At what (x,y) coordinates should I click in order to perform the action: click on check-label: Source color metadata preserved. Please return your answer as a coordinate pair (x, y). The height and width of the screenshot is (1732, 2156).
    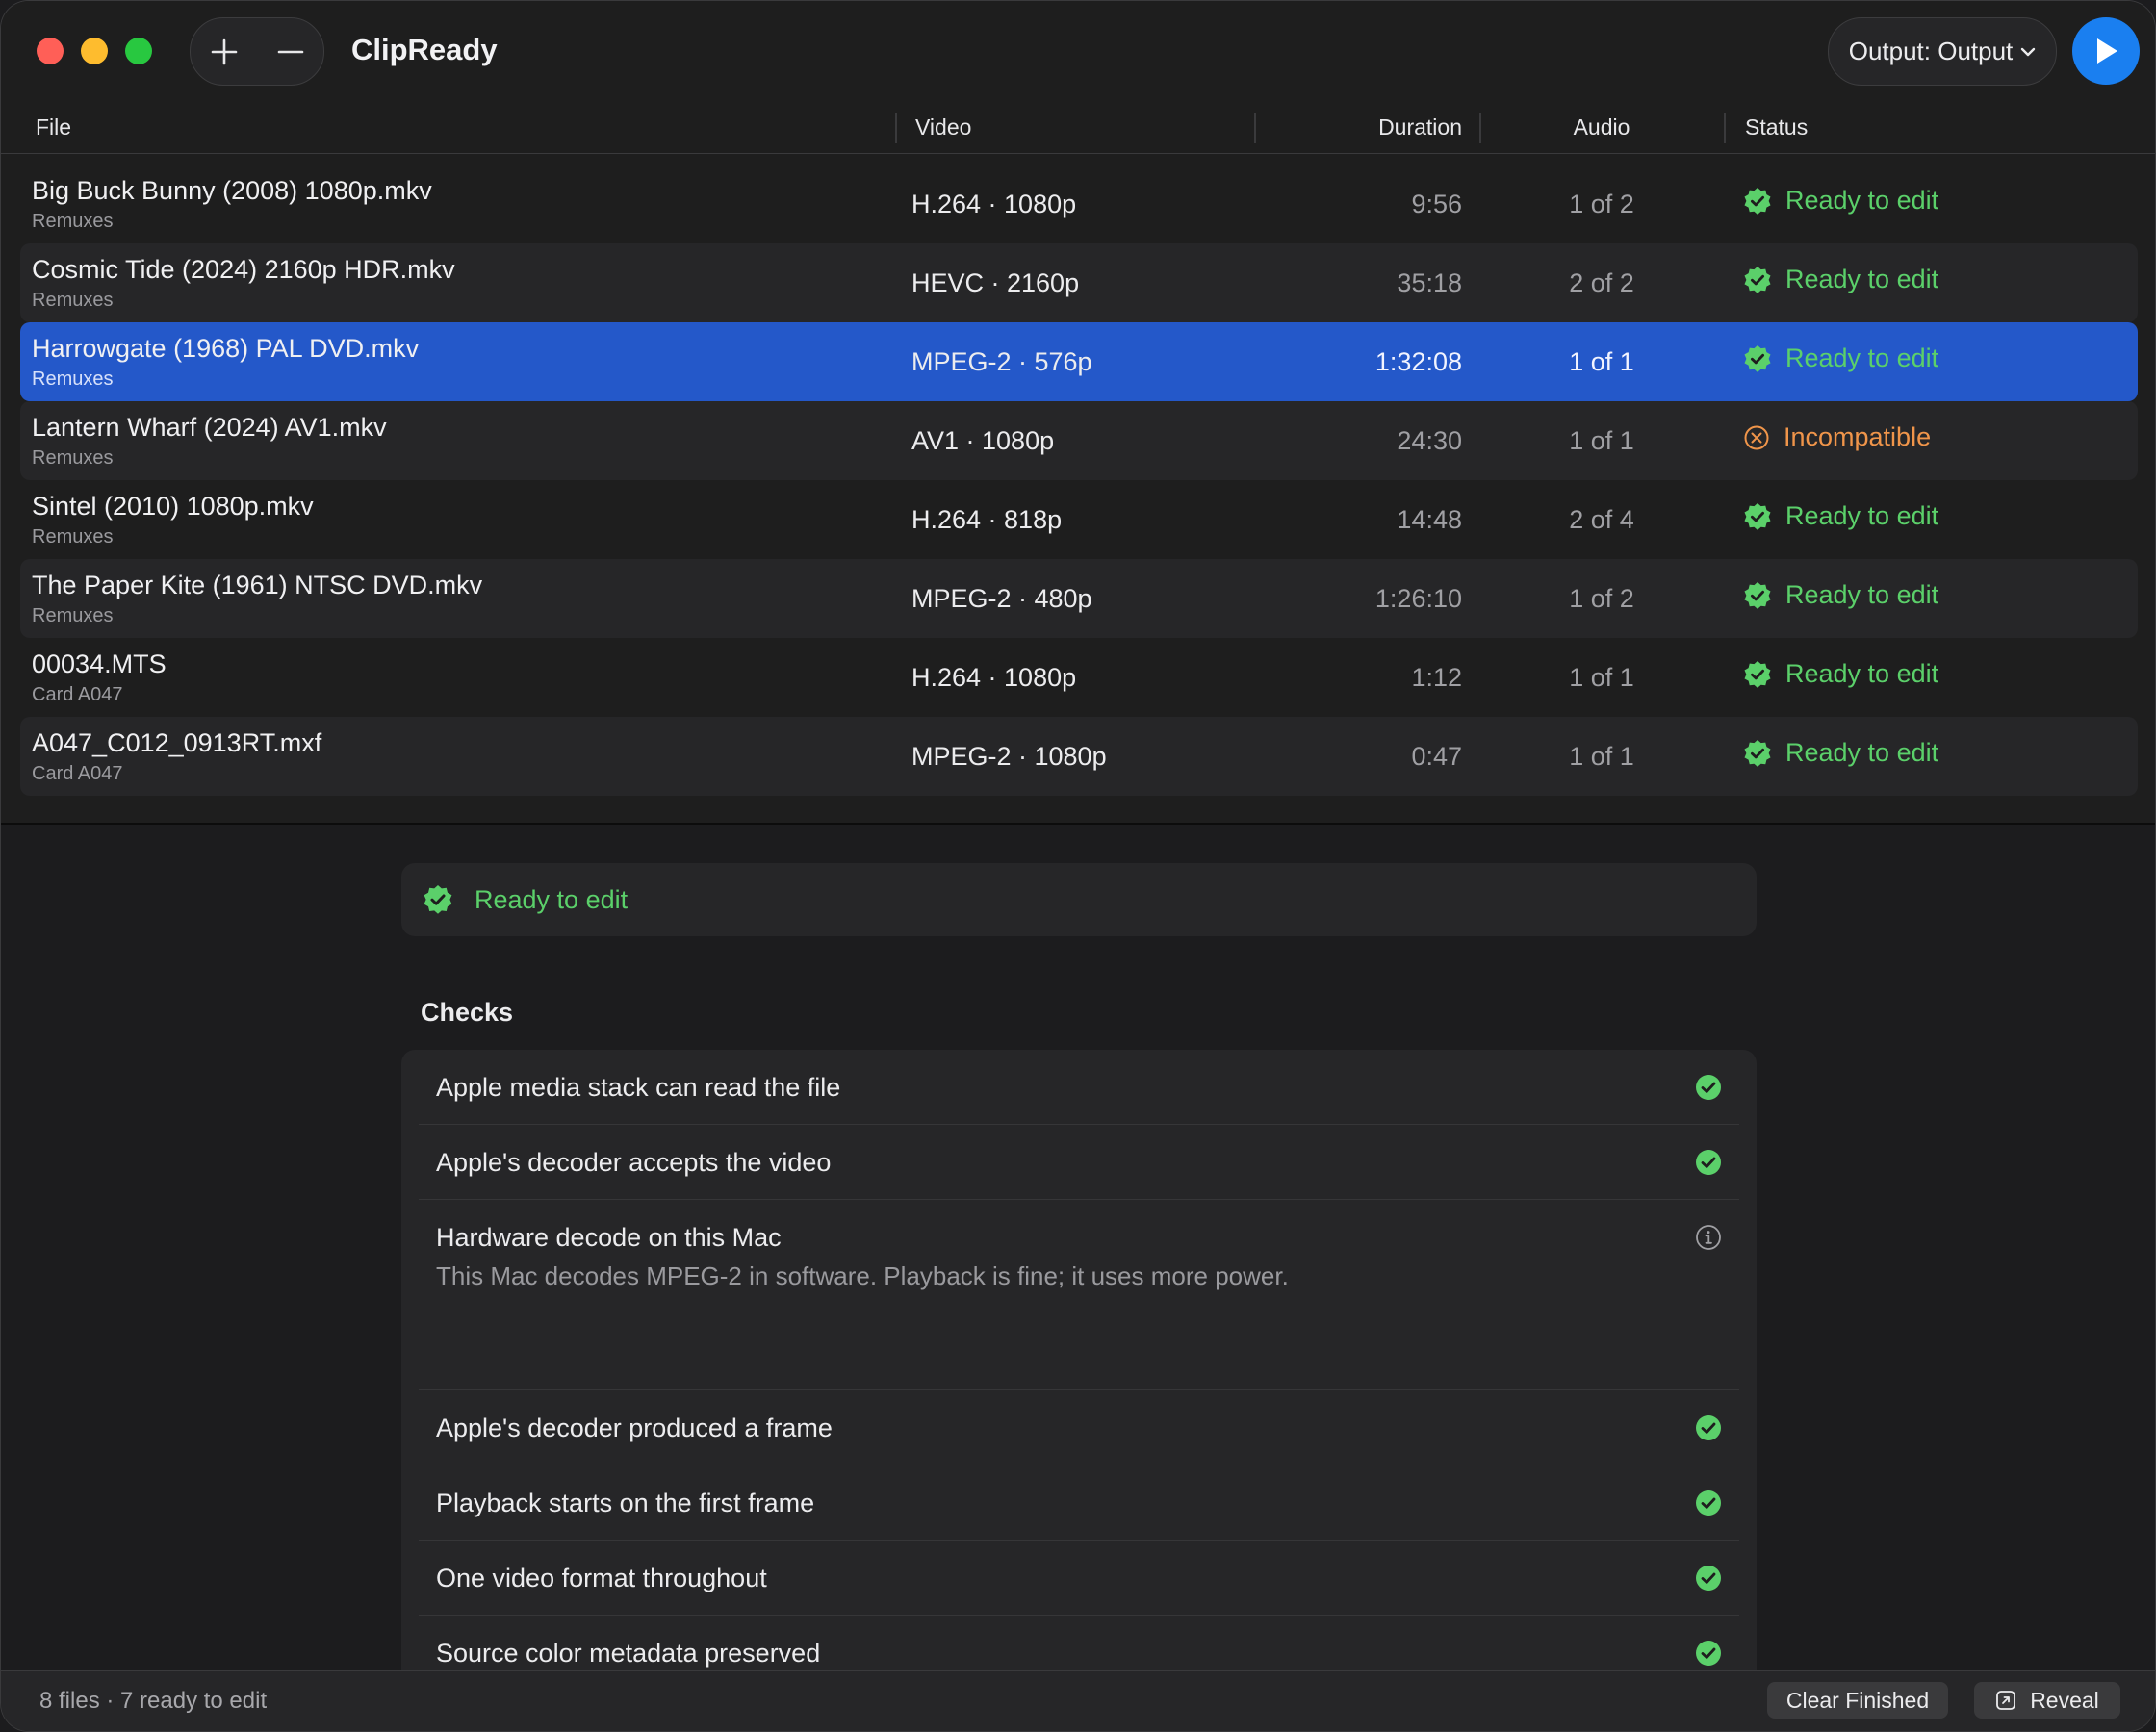
    Looking at the image, I should click on (628, 1653).